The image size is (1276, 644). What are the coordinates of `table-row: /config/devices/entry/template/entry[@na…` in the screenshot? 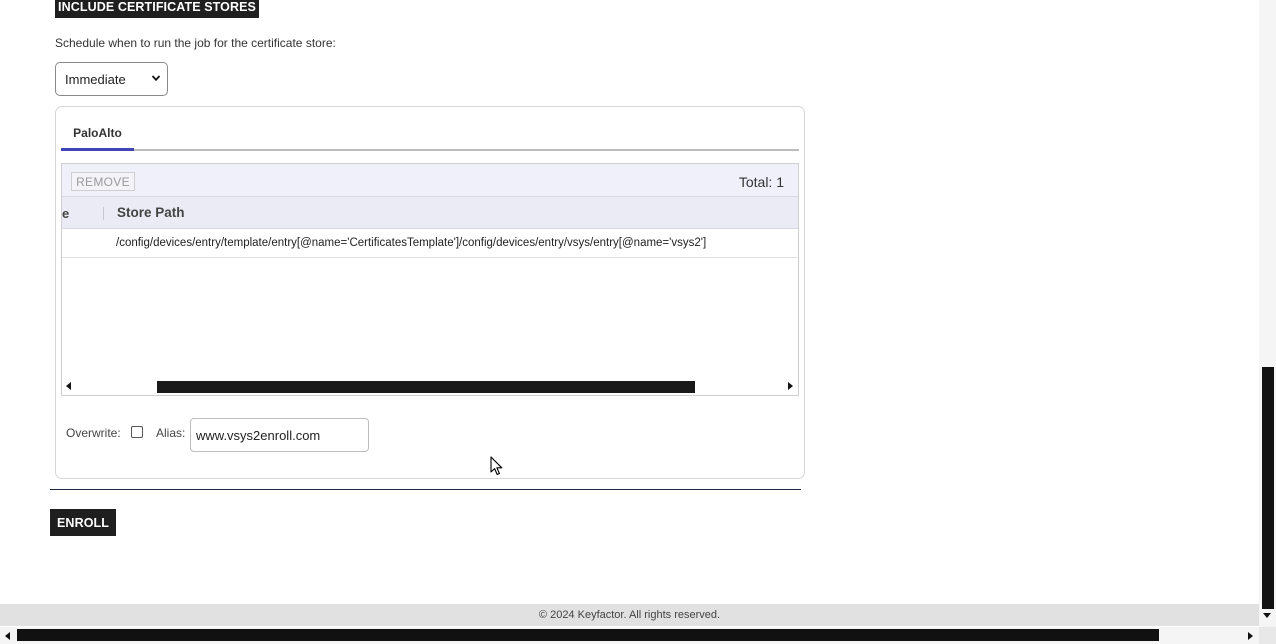 It's located at (430, 243).